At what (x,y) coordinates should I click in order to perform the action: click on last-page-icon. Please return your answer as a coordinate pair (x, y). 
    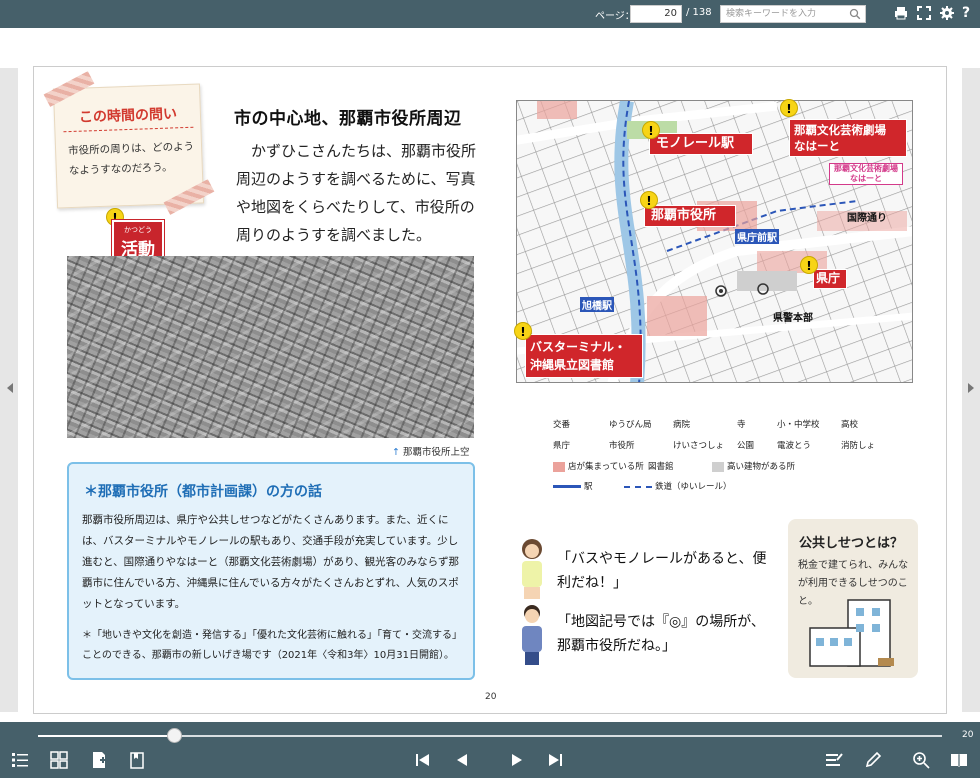
    Looking at the image, I should click on (555, 760).